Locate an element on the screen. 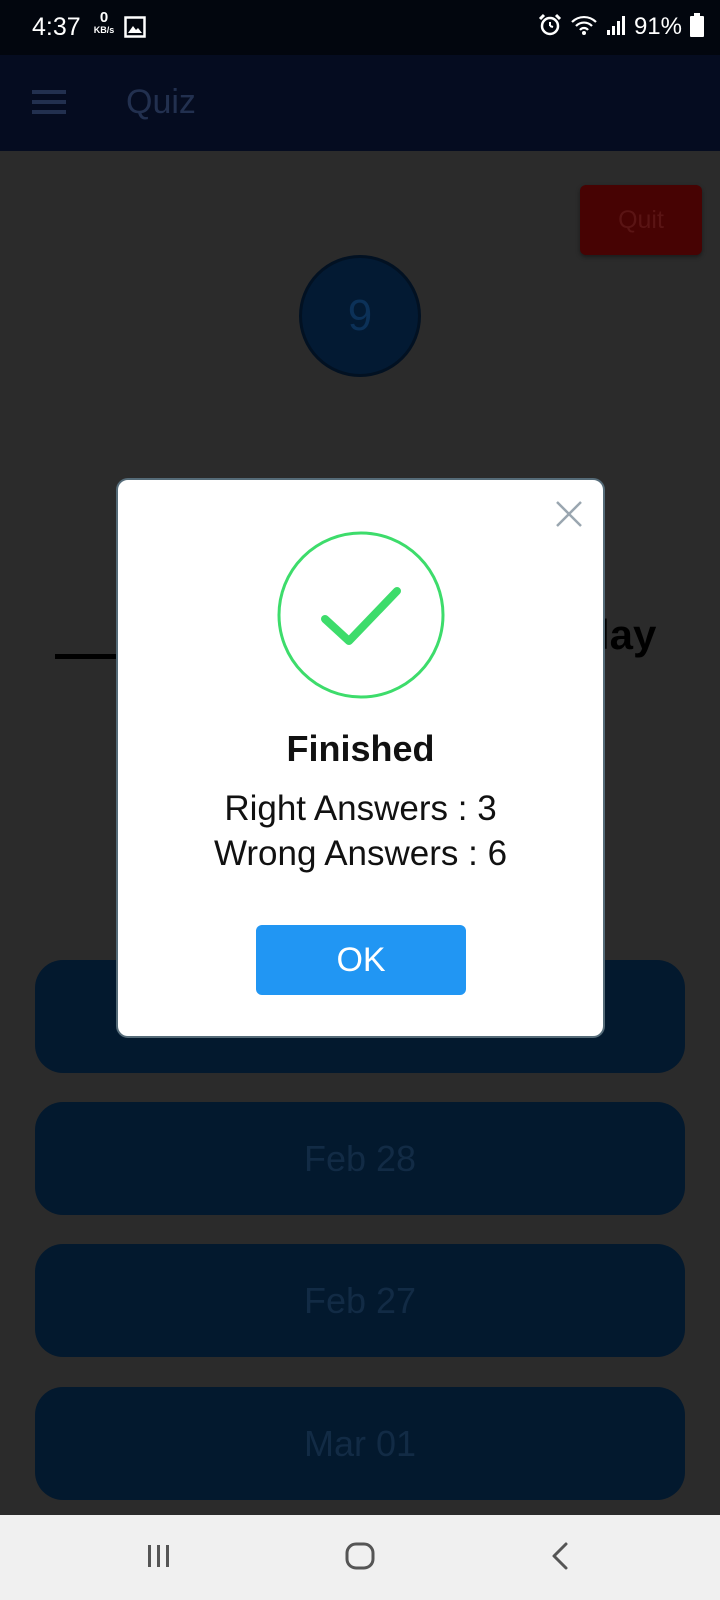  battery-icon is located at coordinates (697, 27).